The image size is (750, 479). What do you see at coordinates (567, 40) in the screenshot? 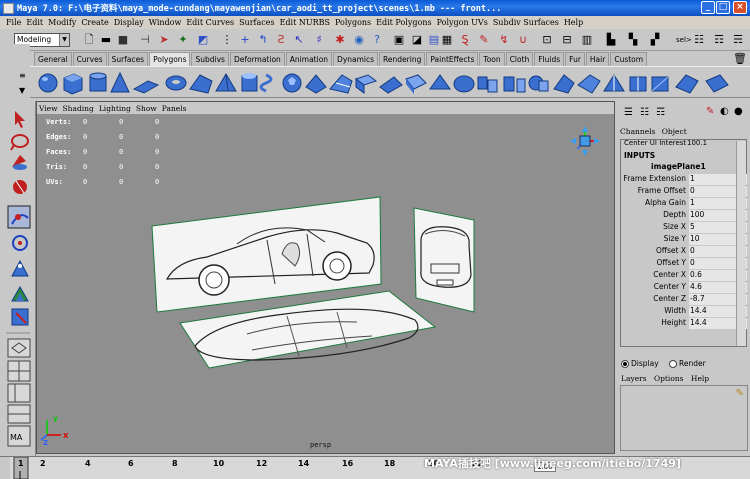
I see `tool-settings-icon: ⊟` at bounding box center [567, 40].